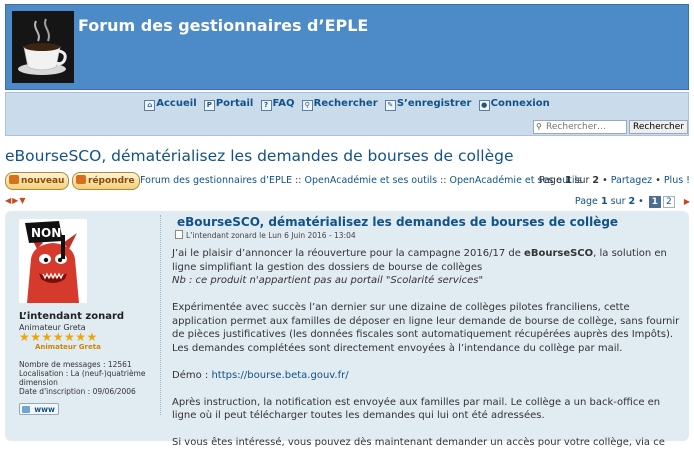  What do you see at coordinates (371, 180) in the screenshot?
I see `breadcrumb-item: OpenAcadémie et ses outils` at bounding box center [371, 180].